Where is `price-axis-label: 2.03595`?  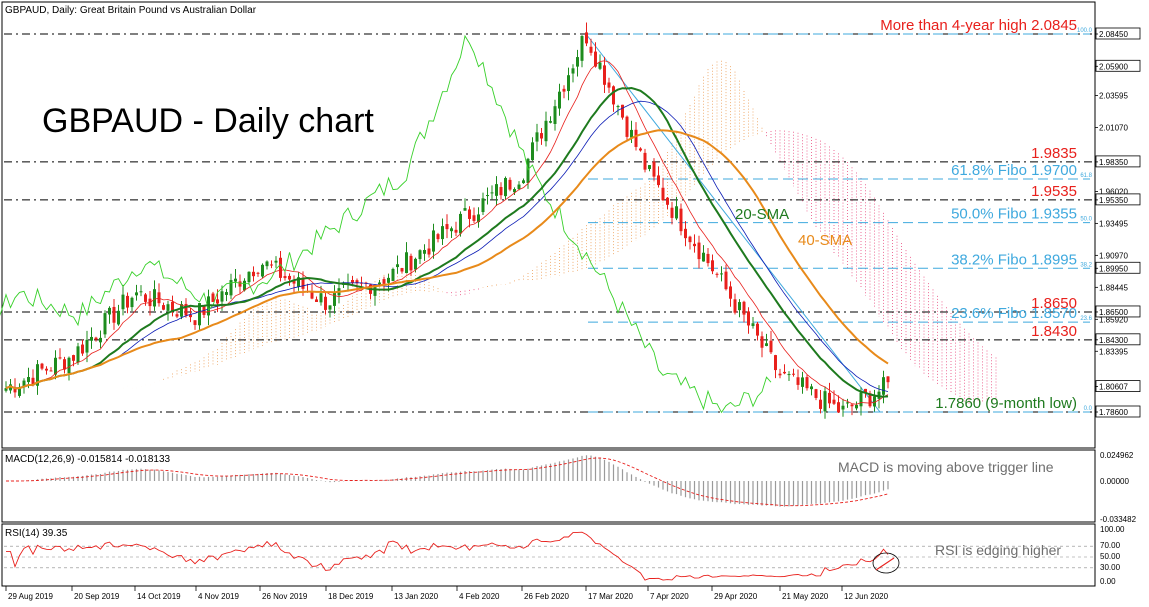 price-axis-label: 2.03595 is located at coordinates (1113, 95).